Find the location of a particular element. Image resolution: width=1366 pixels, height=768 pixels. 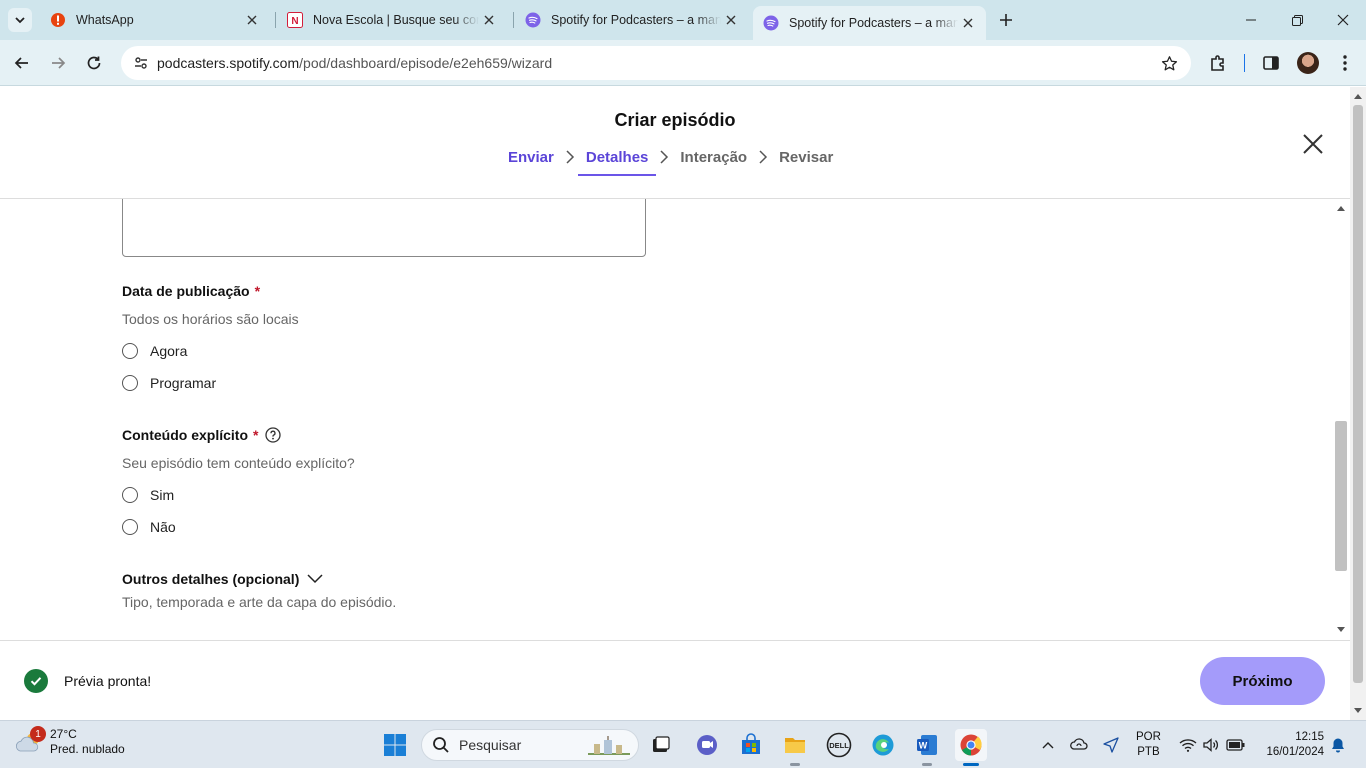

close-wizard-button is located at coordinates (1313, 144).